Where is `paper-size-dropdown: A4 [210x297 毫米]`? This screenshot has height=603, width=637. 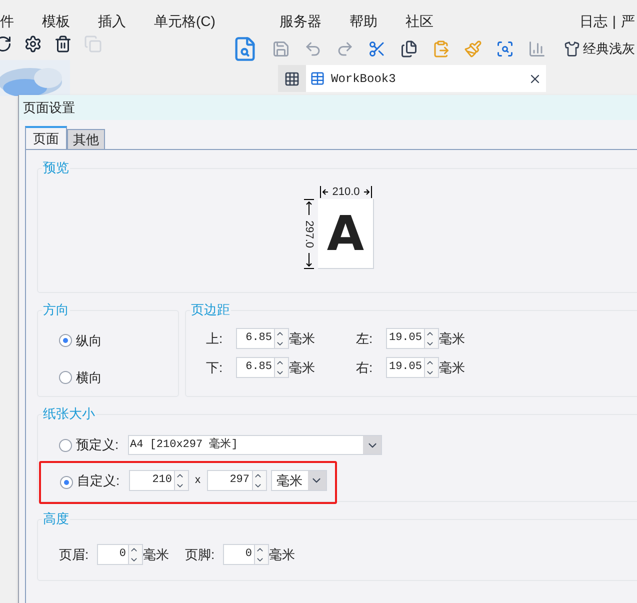 paper-size-dropdown: A4 [210x297 毫米] is located at coordinates (255, 445).